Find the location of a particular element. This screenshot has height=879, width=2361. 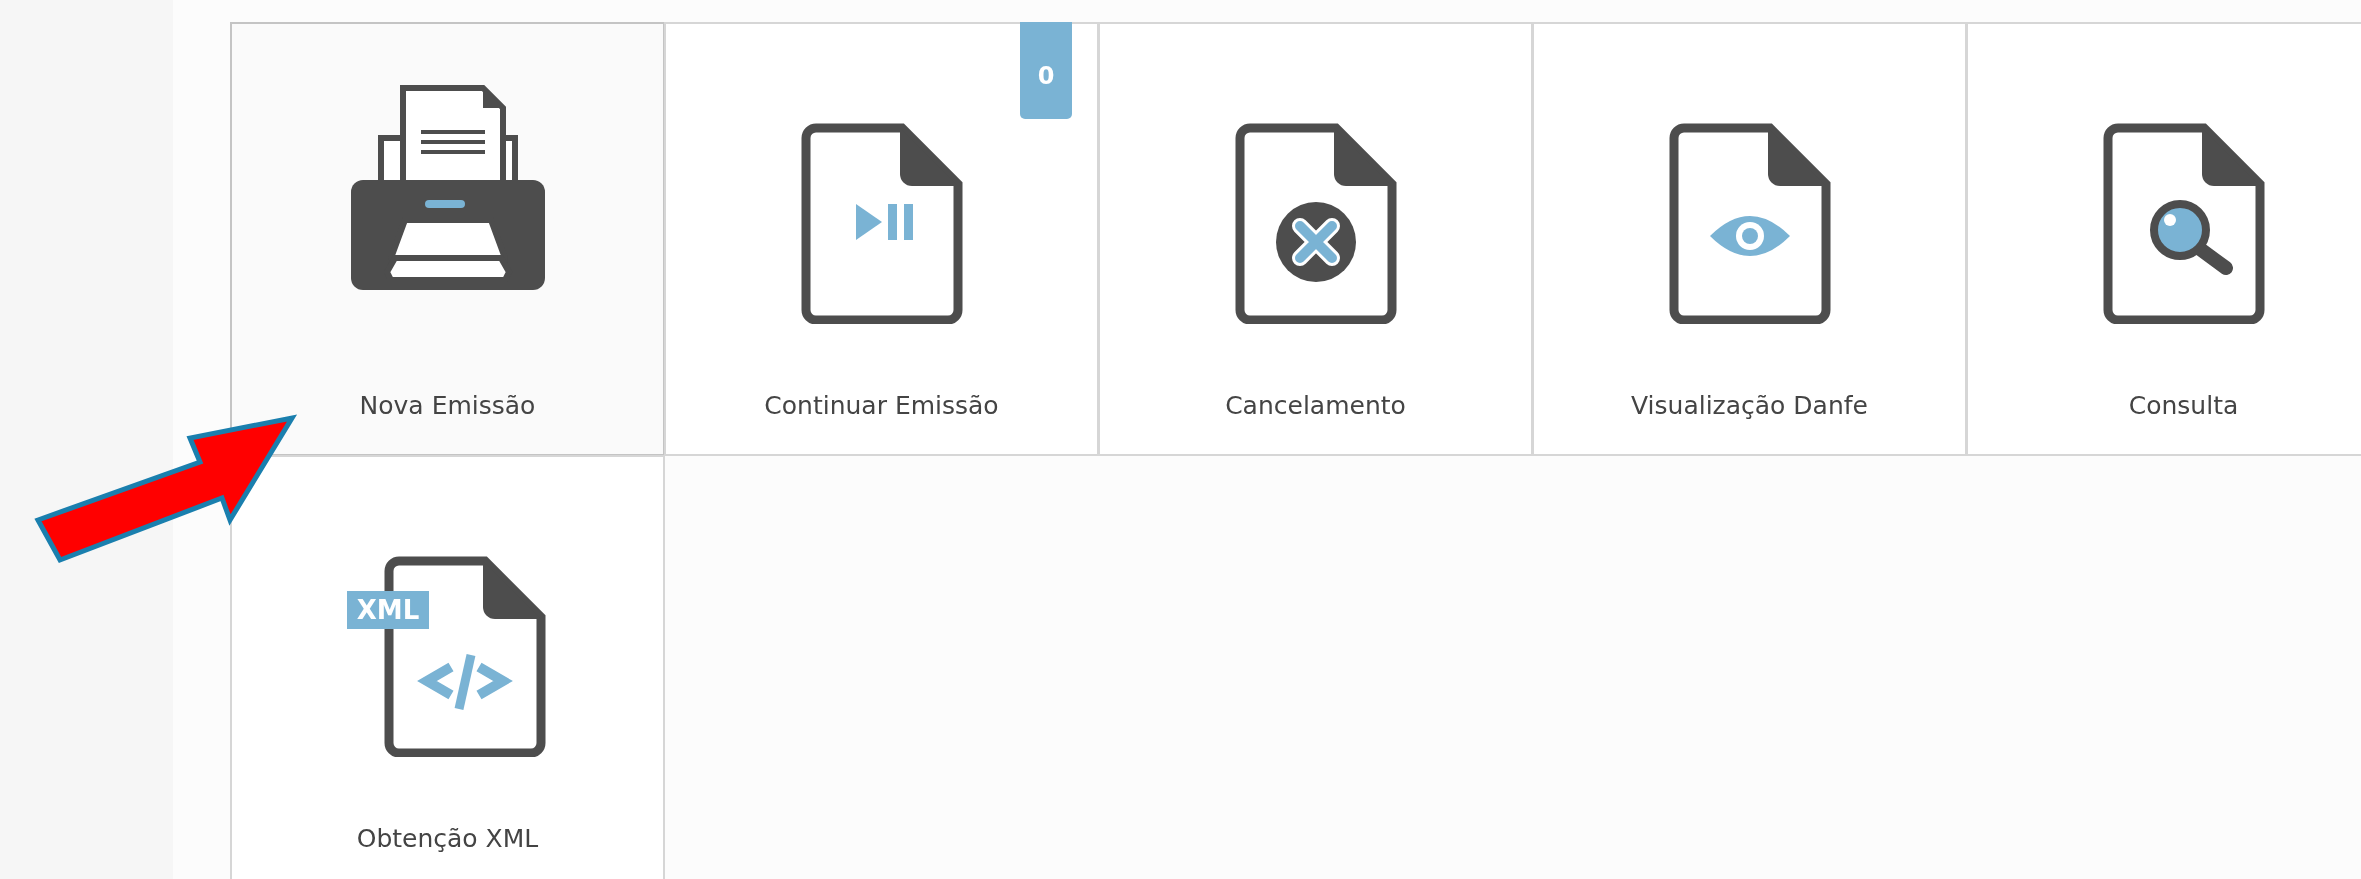

tile-label: Cancelamento is located at coordinates (1315, 405).